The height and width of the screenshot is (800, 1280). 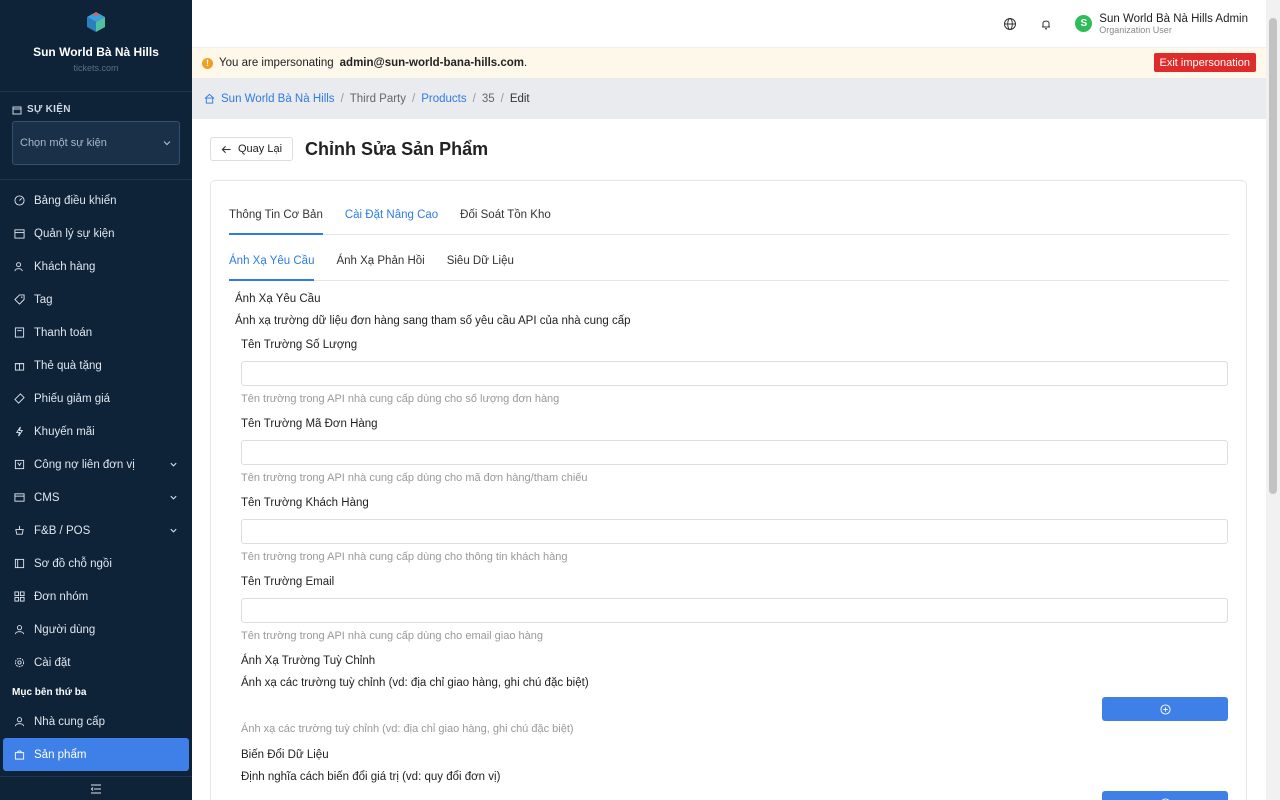 What do you see at coordinates (96, 299) in the screenshot?
I see `sidebar-item-tag: Tag` at bounding box center [96, 299].